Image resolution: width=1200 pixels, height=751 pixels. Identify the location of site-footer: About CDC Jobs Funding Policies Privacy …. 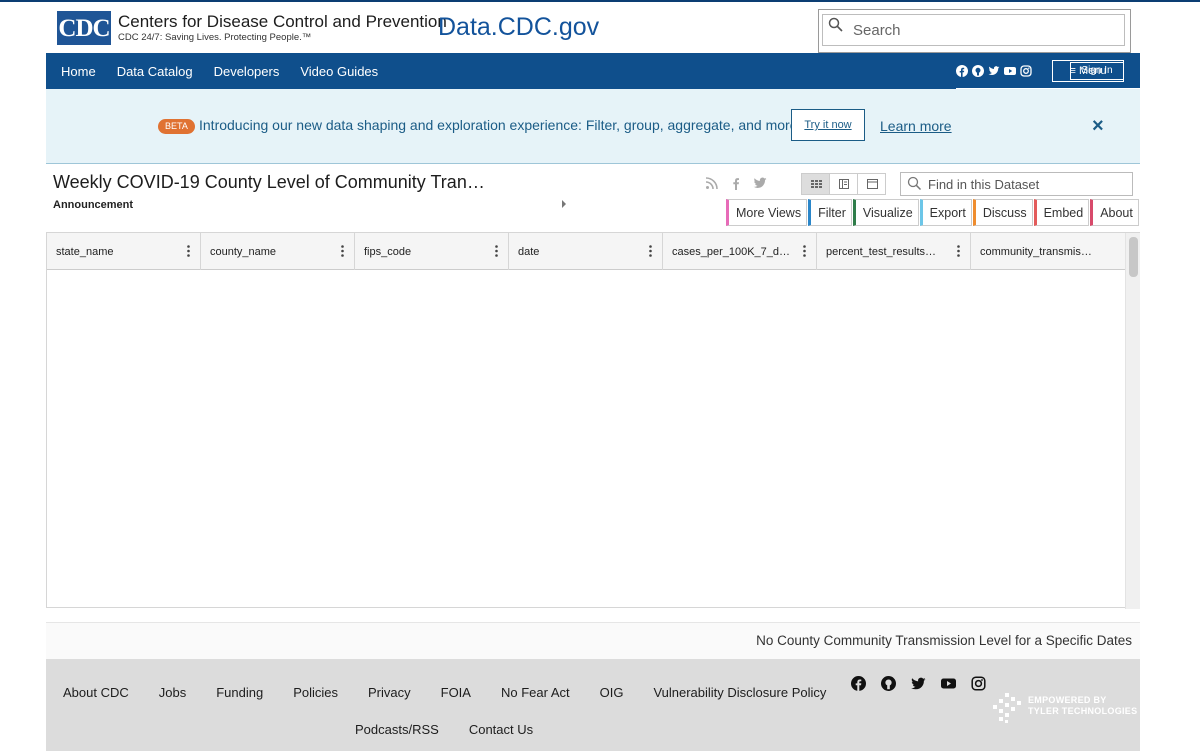
(593, 705).